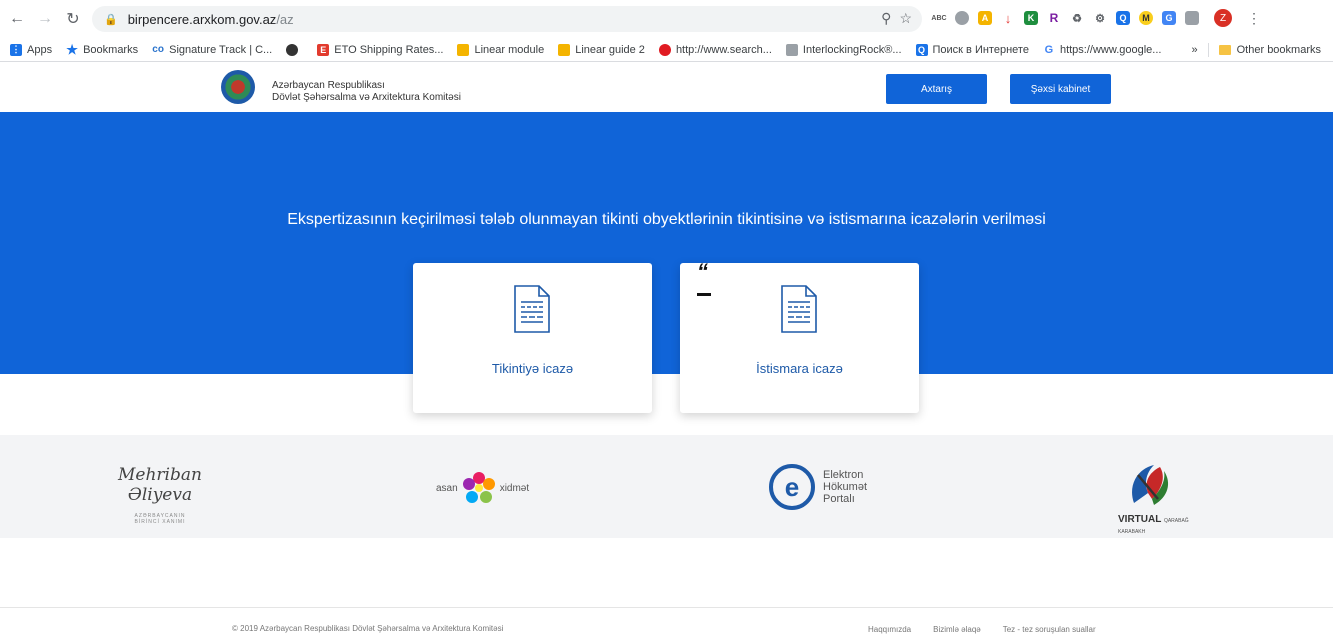 Image resolution: width=1333 pixels, height=636 pixels. I want to click on star-icon: ★, so click(72, 49).